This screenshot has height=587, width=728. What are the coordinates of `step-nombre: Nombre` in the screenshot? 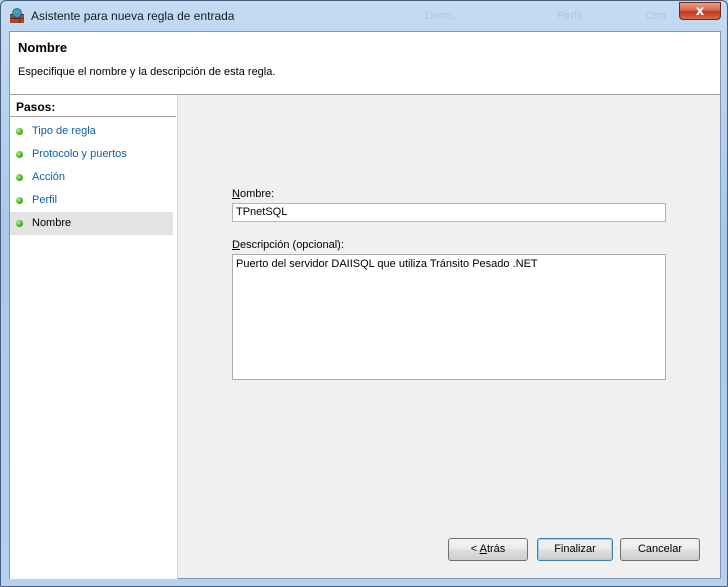 It's located at (91, 223).